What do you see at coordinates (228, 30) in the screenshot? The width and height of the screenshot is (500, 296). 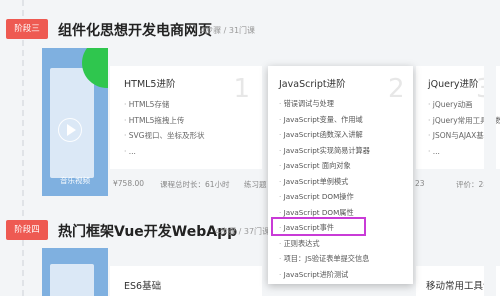 I see `stage-meta: 4步骤 / 31门课` at bounding box center [228, 30].